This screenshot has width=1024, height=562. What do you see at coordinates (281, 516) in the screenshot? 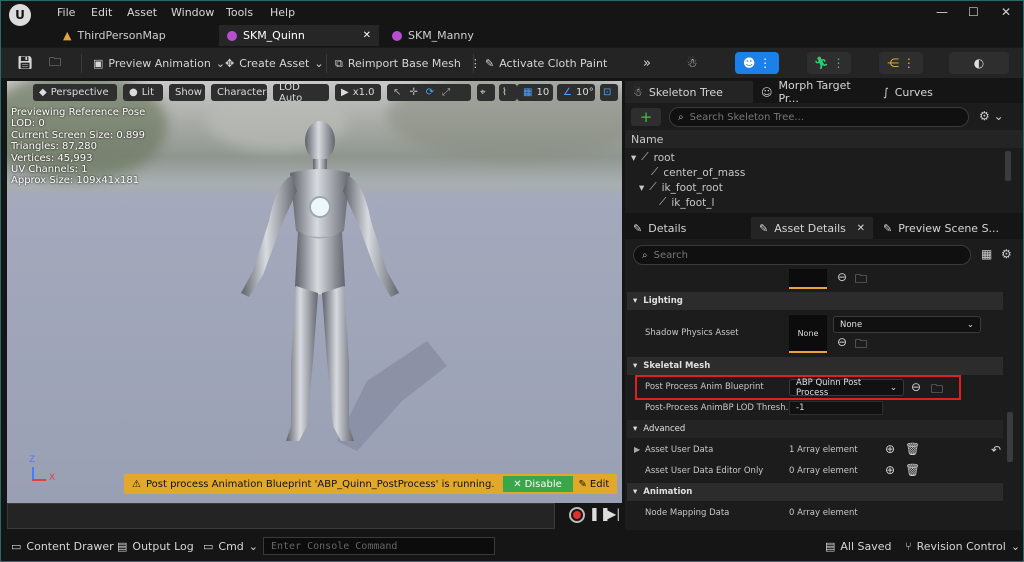
I see `timeline-bar` at bounding box center [281, 516].